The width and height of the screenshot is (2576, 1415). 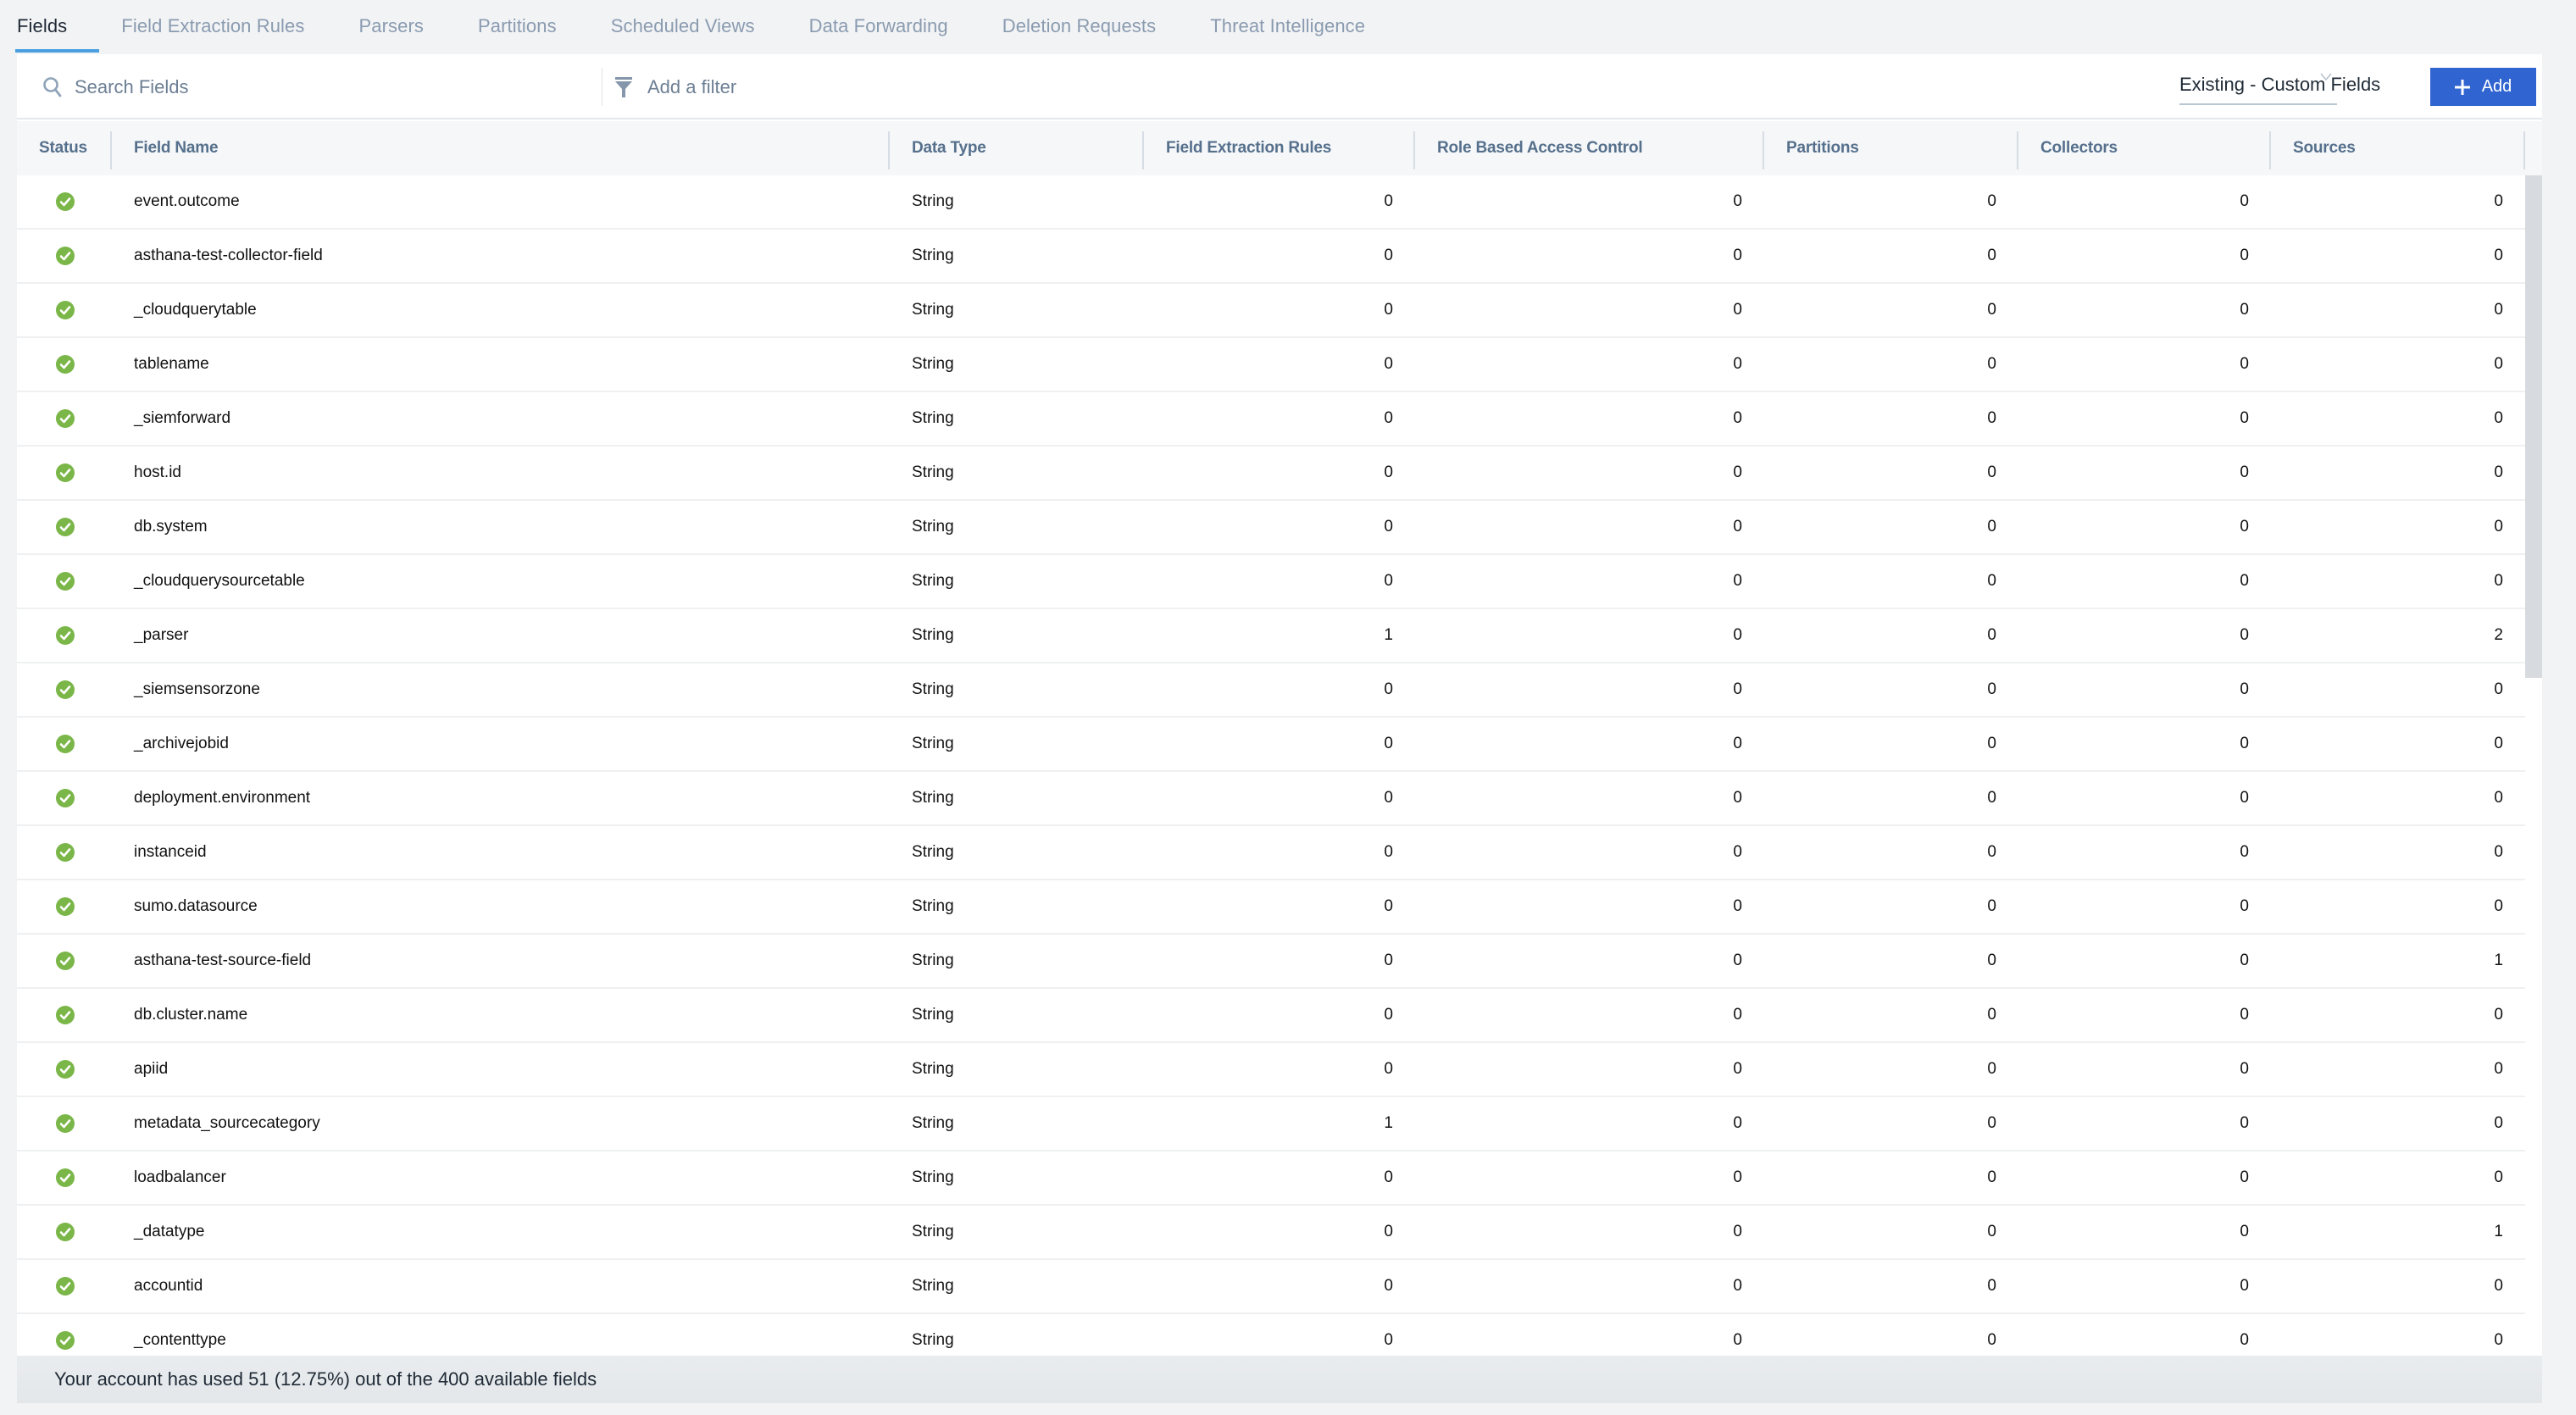 I want to click on add-button-label: Add, so click(x=2496, y=86).